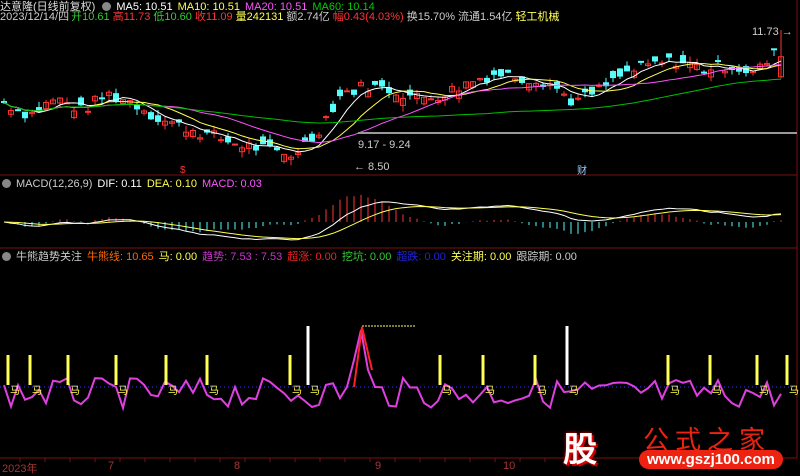 The width and height of the screenshot is (800, 476). I want to click on dea-line, so click(392, 223).